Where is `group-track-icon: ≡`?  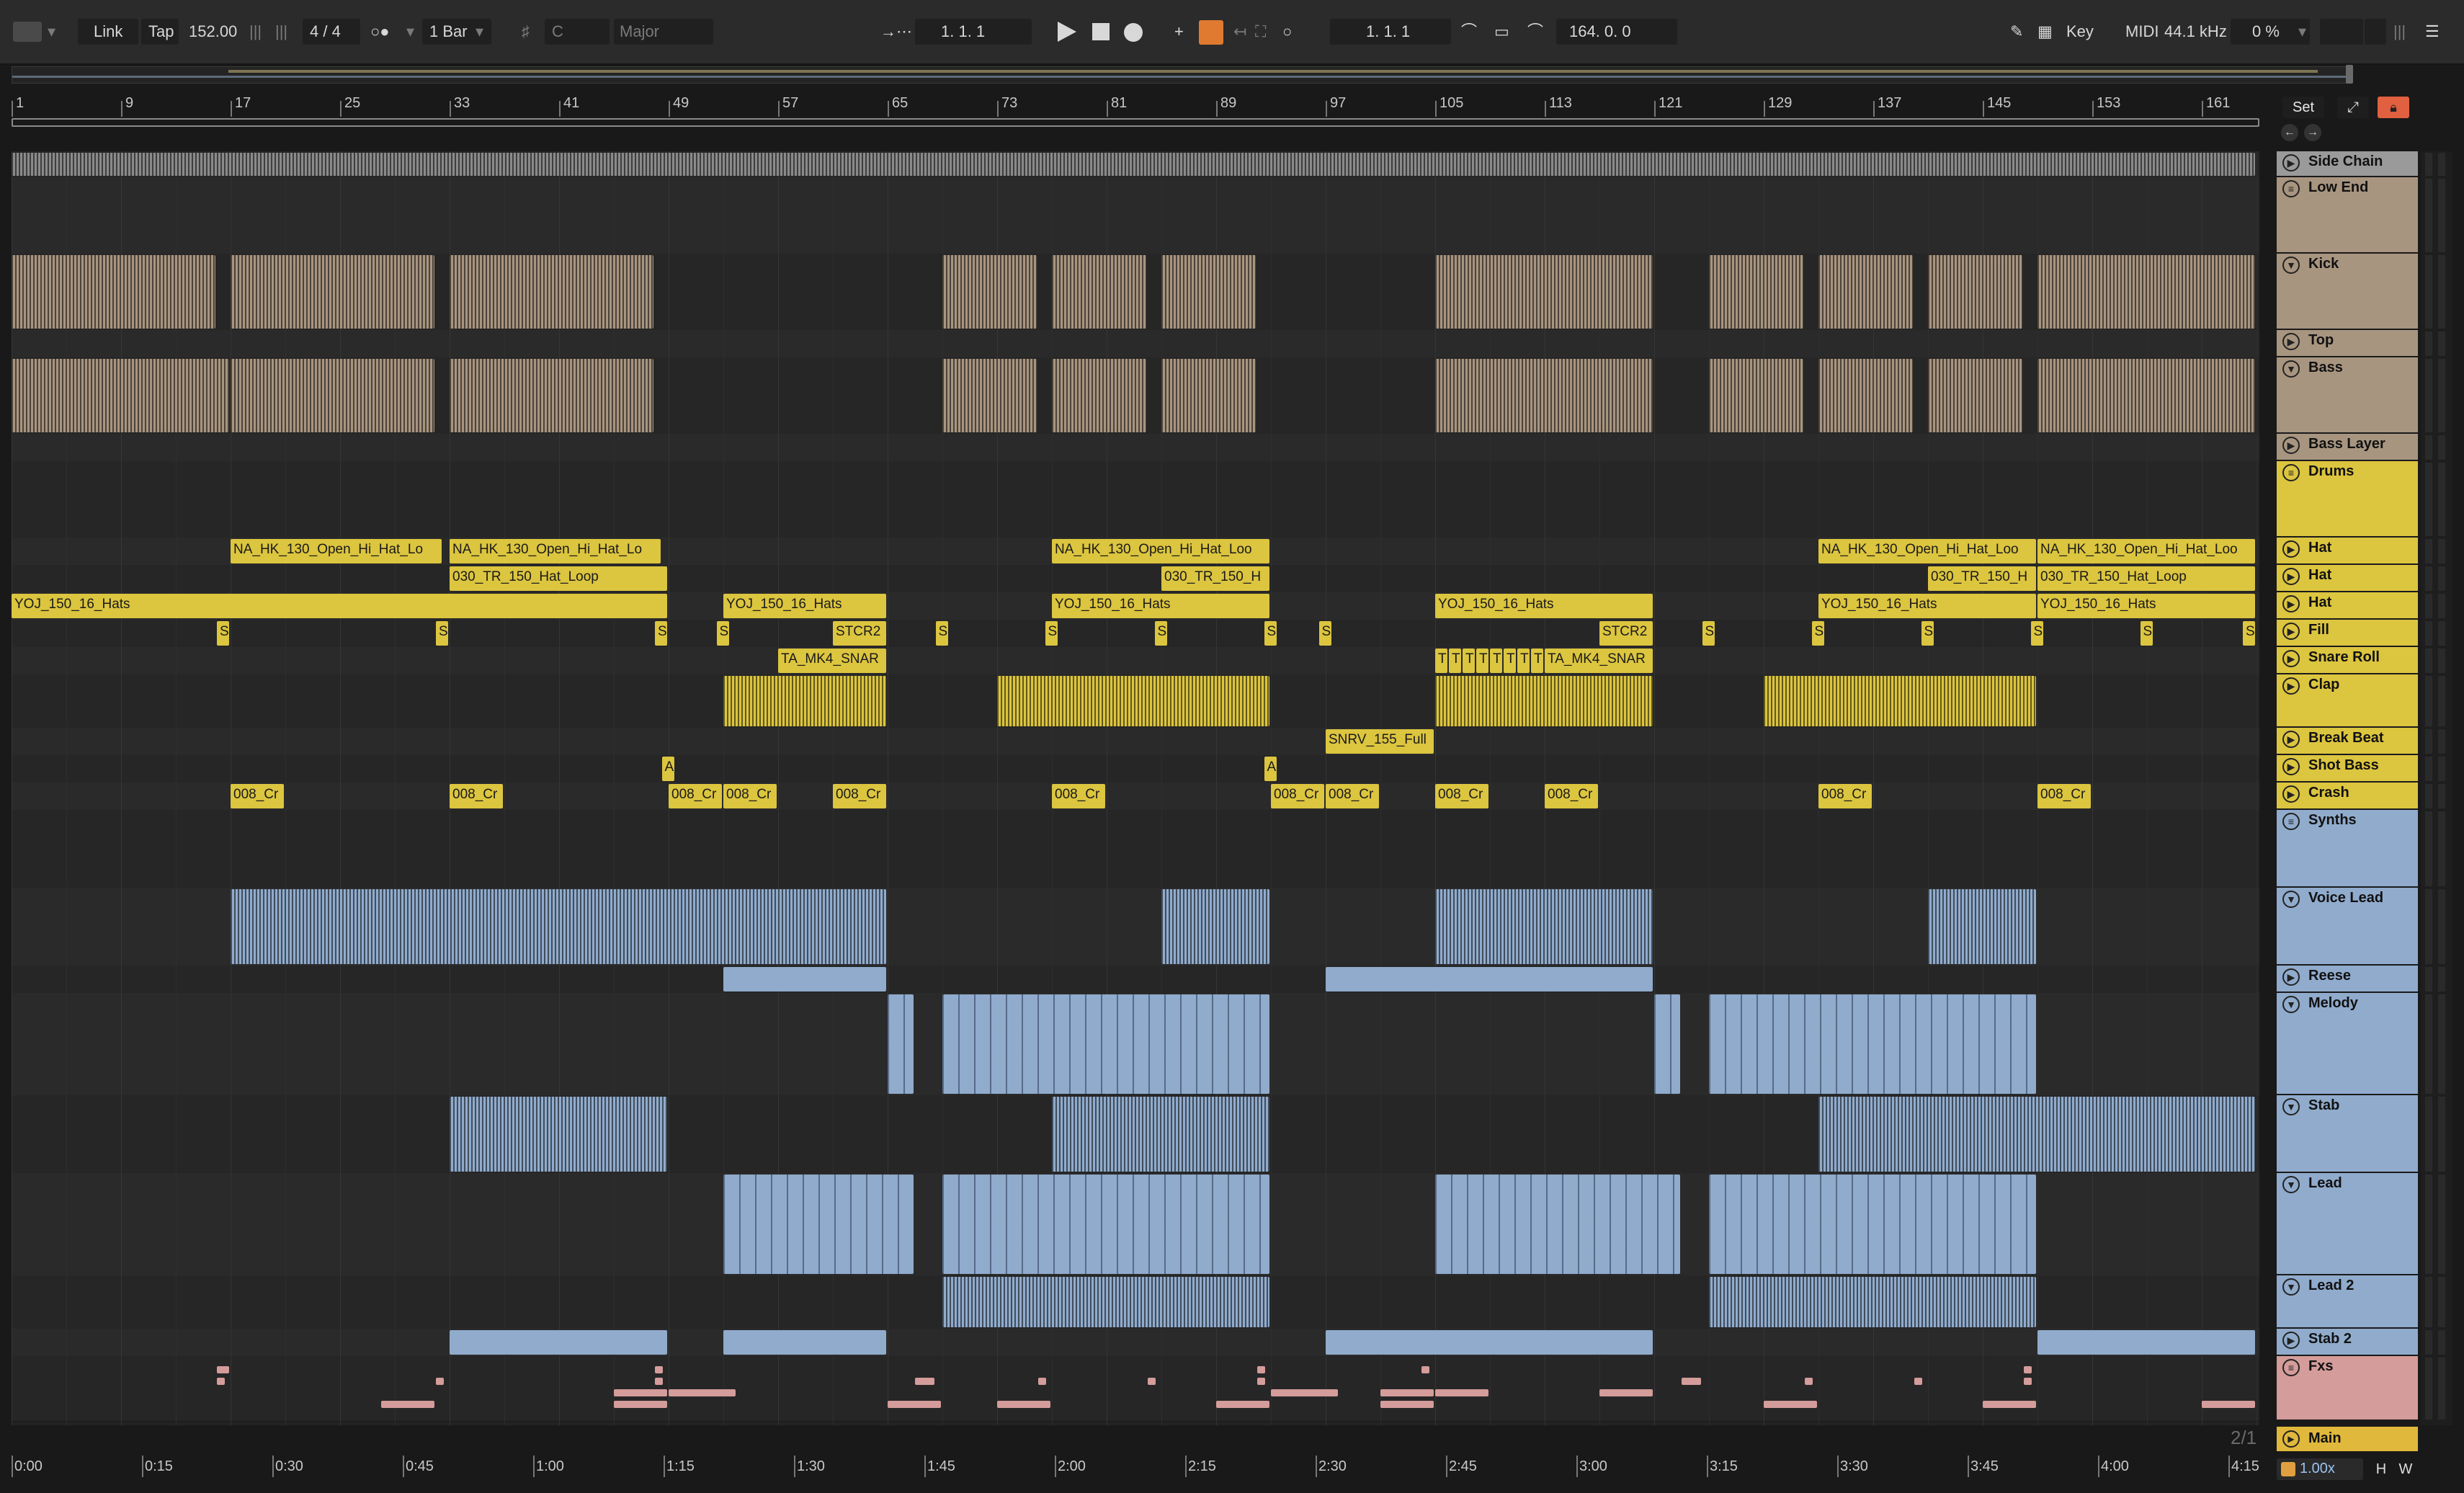 group-track-icon: ≡ is located at coordinates (2291, 1367).